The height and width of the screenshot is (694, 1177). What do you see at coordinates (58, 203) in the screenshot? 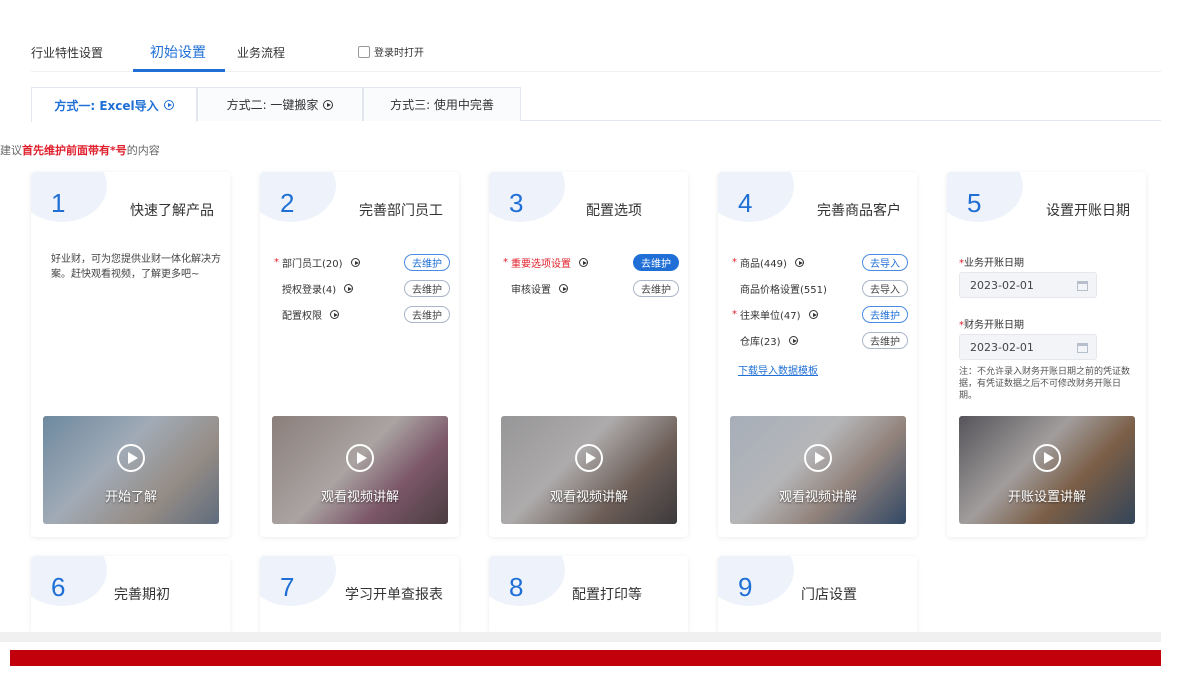
I see `step-number: 1` at bounding box center [58, 203].